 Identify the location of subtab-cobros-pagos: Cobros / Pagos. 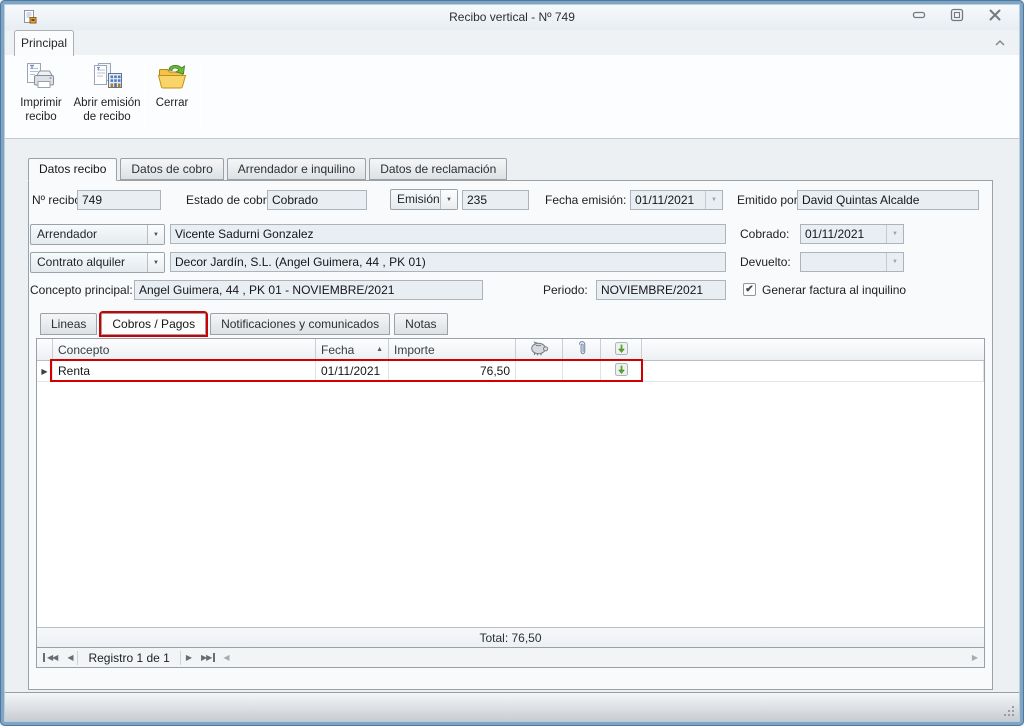
(154, 324).